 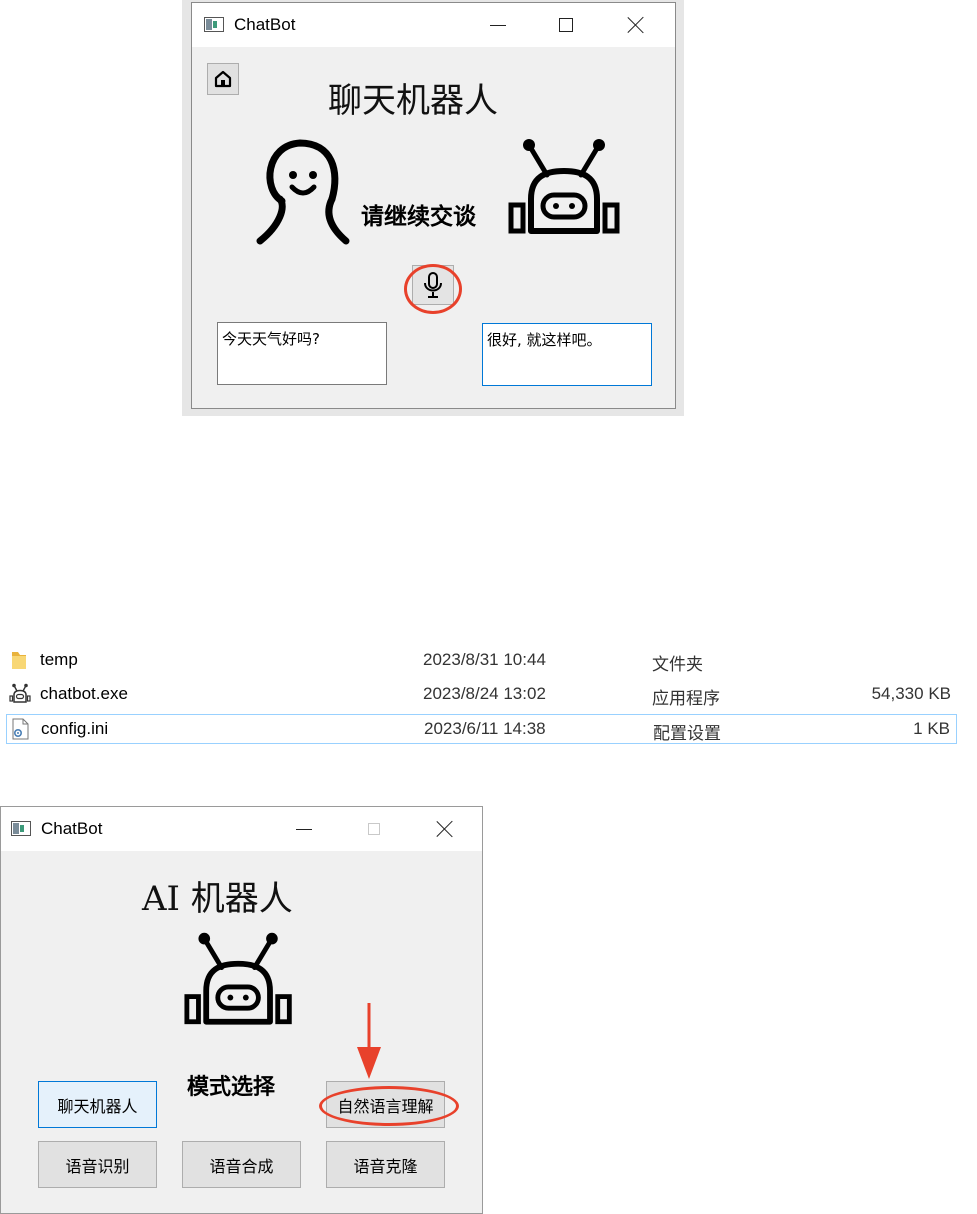 I want to click on file-date: 2023/8/24 13:02, so click(x=484, y=693).